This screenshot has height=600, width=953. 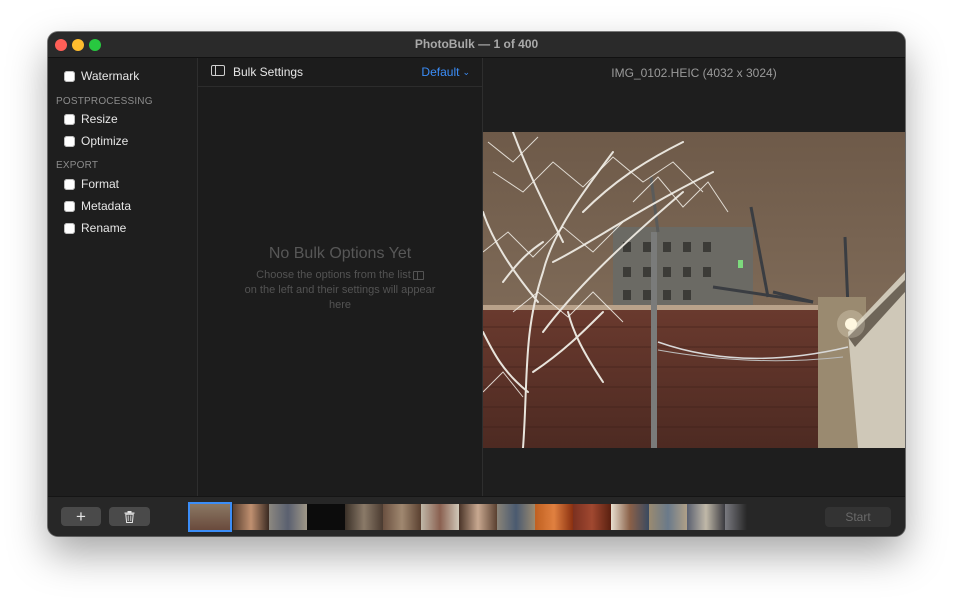 What do you see at coordinates (99, 119) in the screenshot?
I see `option-label: Resize` at bounding box center [99, 119].